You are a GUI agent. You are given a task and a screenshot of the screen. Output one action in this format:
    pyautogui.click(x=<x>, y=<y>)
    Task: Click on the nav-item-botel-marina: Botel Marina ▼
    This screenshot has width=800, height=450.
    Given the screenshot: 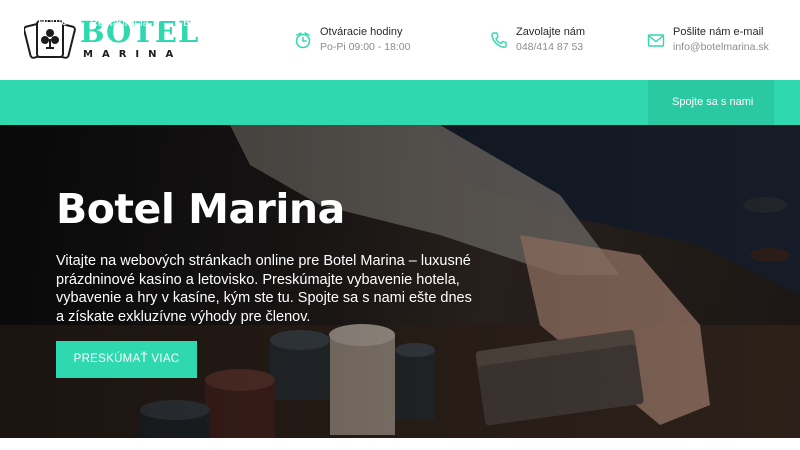 What is the action you would take?
    pyautogui.click(x=220, y=22)
    